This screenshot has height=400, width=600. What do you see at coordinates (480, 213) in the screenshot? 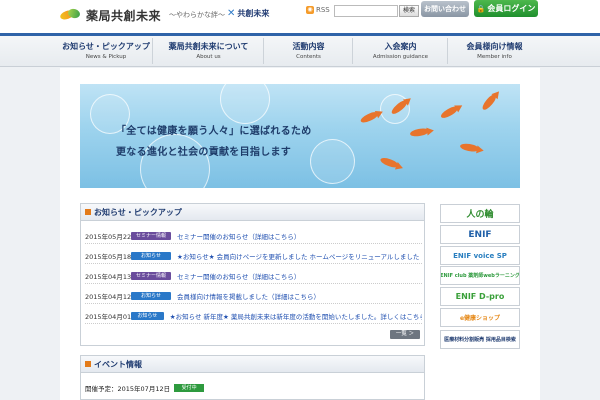
I see `banner-hitonowa: 人の輪` at bounding box center [480, 213].